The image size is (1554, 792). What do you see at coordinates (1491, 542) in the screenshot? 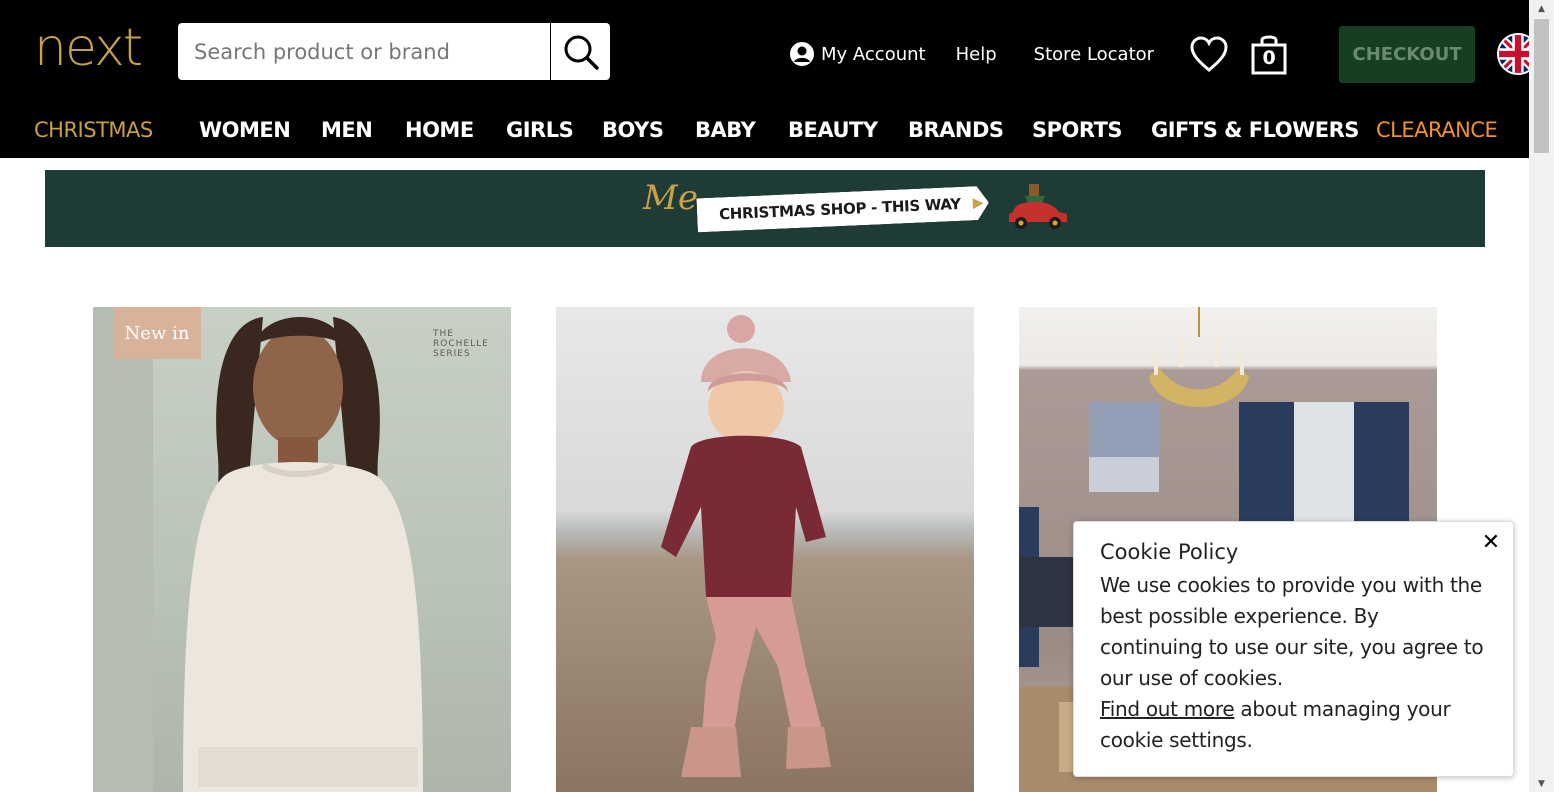
I see `close-icon: ✕` at bounding box center [1491, 542].